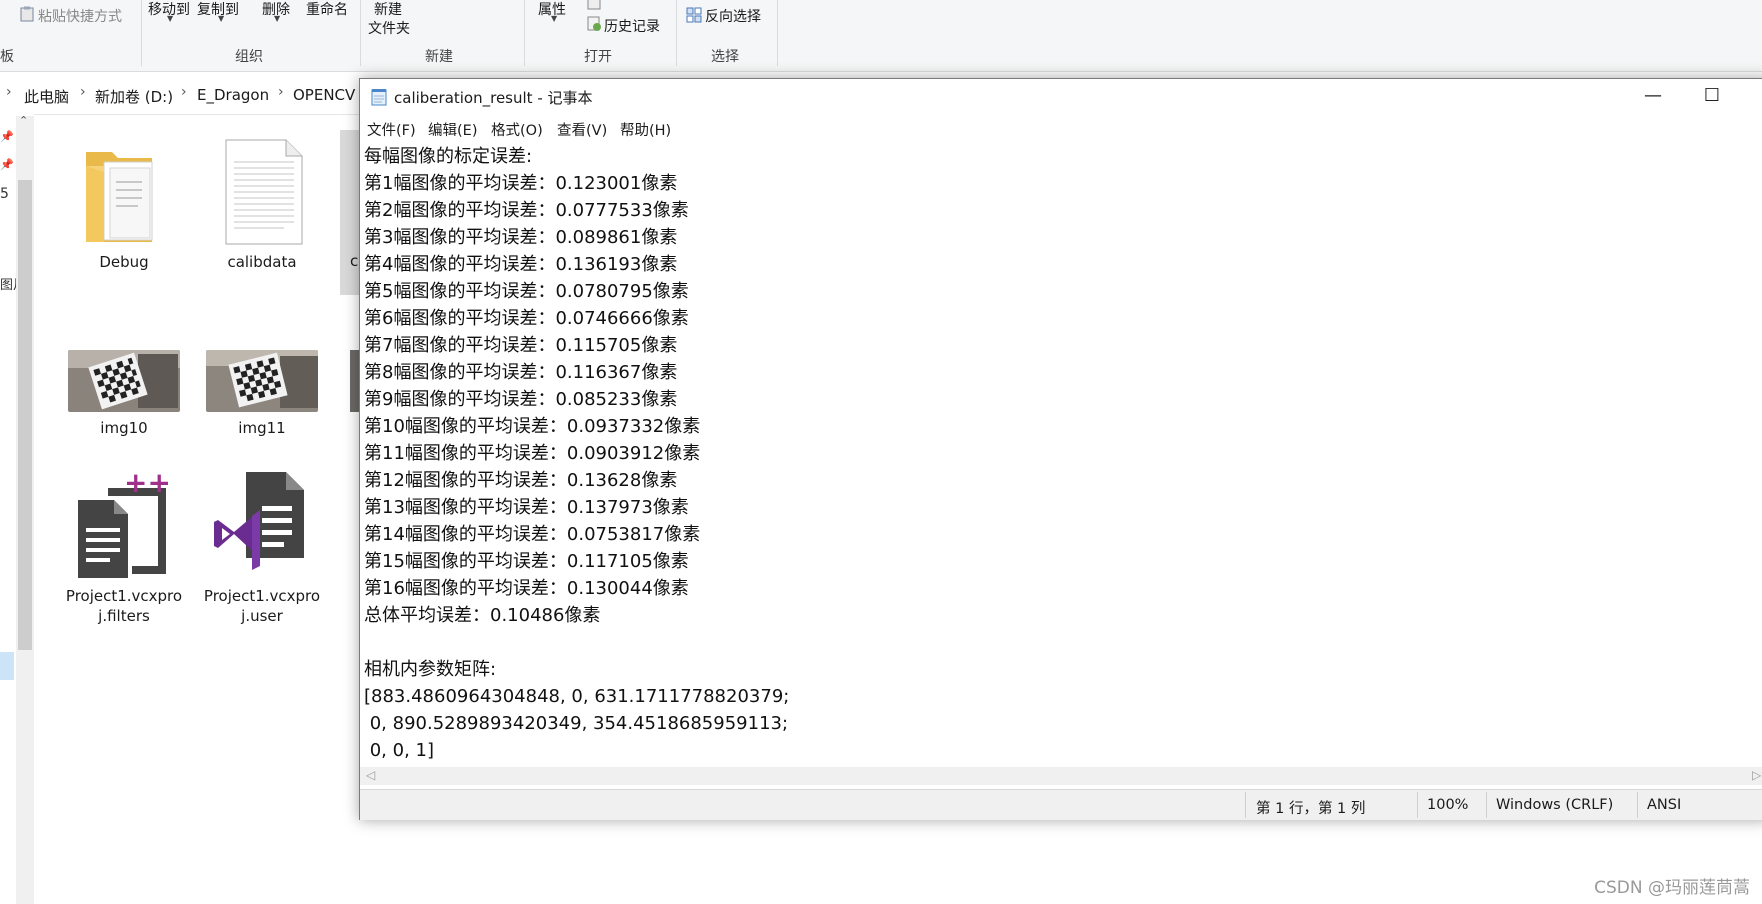 This screenshot has height=904, width=1762. What do you see at coordinates (598, 57) in the screenshot?
I see `group-label-open: 打开` at bounding box center [598, 57].